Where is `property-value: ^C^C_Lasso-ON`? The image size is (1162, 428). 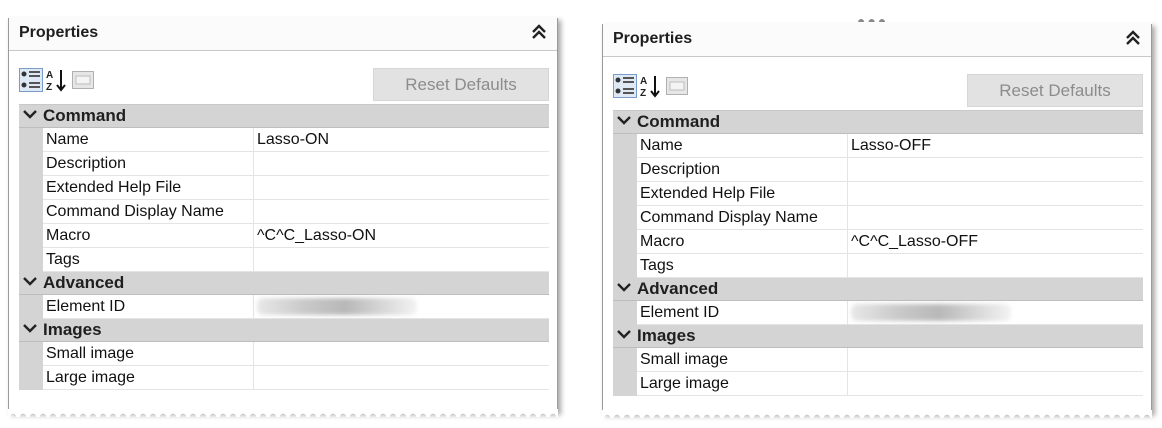 property-value: ^C^C_Lasso-ON is located at coordinates (402, 235).